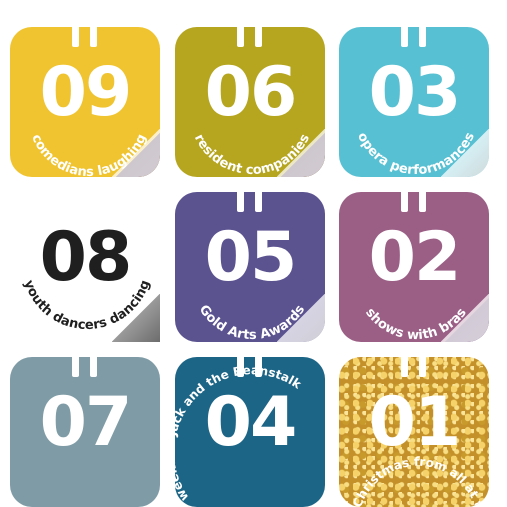 Image resolution: width=507 pixels, height=507 pixels. What do you see at coordinates (250, 102) in the screenshot?
I see `calendar-card-06: 06 resident companies` at bounding box center [250, 102].